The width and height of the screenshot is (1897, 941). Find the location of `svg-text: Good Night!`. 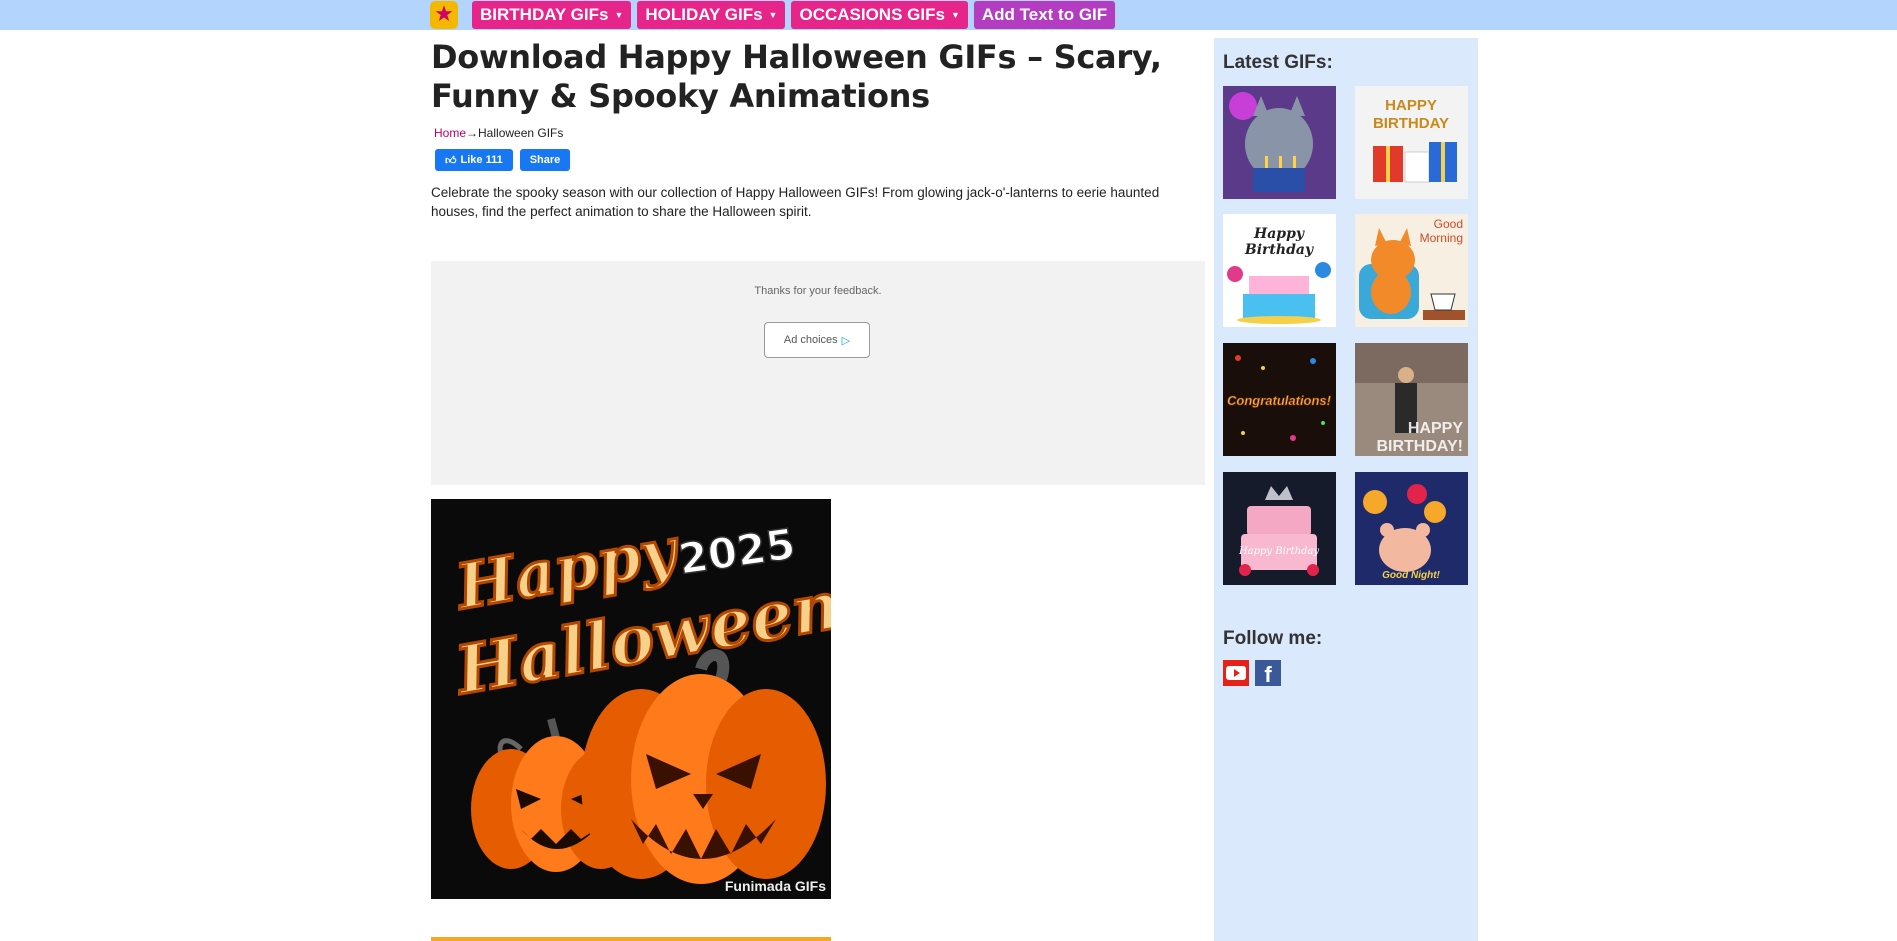

svg-text: Good Night! is located at coordinates (1411, 575).